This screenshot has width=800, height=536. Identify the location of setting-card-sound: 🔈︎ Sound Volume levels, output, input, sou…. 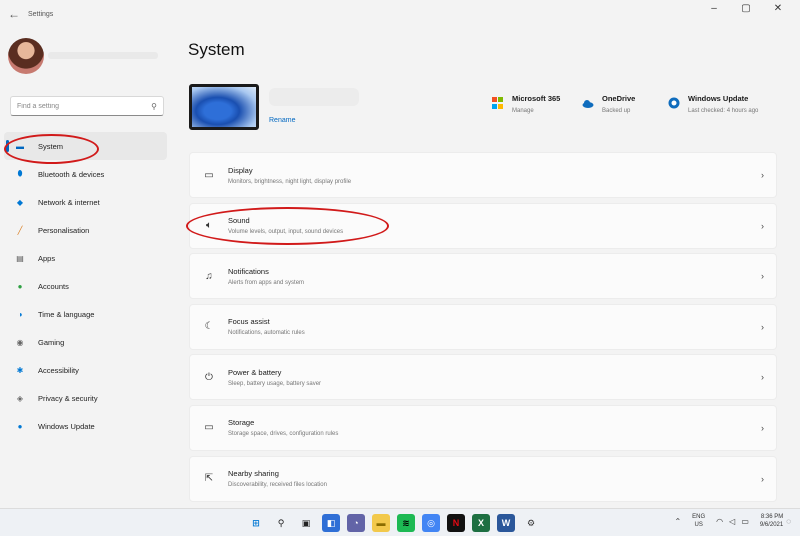
(483, 225).